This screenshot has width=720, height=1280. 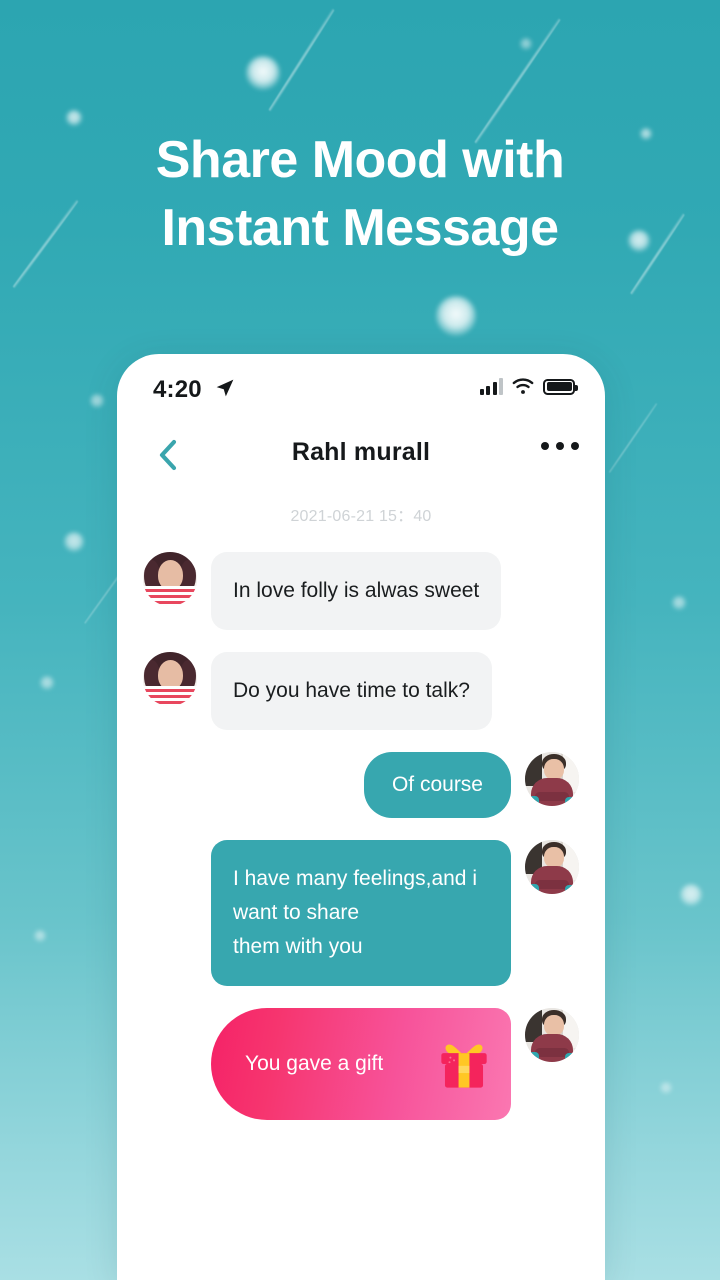 I want to click on status-bar: 4:20, so click(x=361, y=387).